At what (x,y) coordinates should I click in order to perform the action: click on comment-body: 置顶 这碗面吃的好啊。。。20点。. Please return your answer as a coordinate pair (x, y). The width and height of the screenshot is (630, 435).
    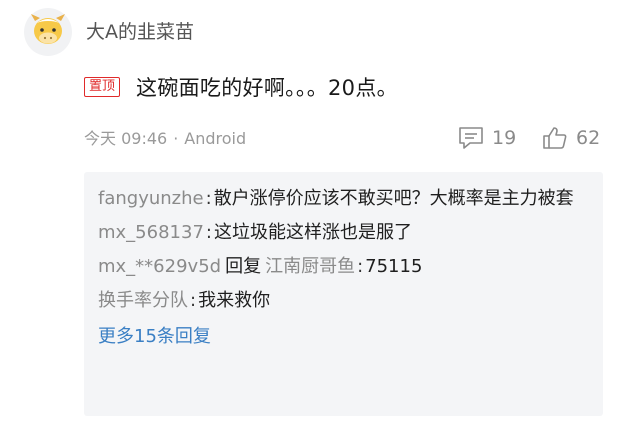
    Looking at the image, I should click on (241, 87).